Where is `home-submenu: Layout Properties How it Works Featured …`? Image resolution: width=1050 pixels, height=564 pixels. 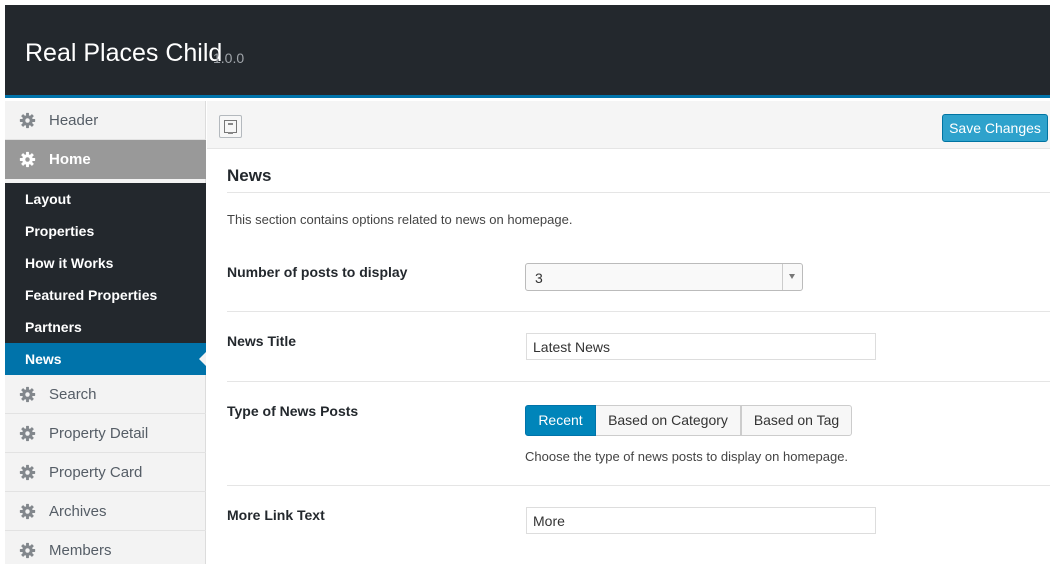 home-submenu: Layout Properties How it Works Featured … is located at coordinates (105, 279).